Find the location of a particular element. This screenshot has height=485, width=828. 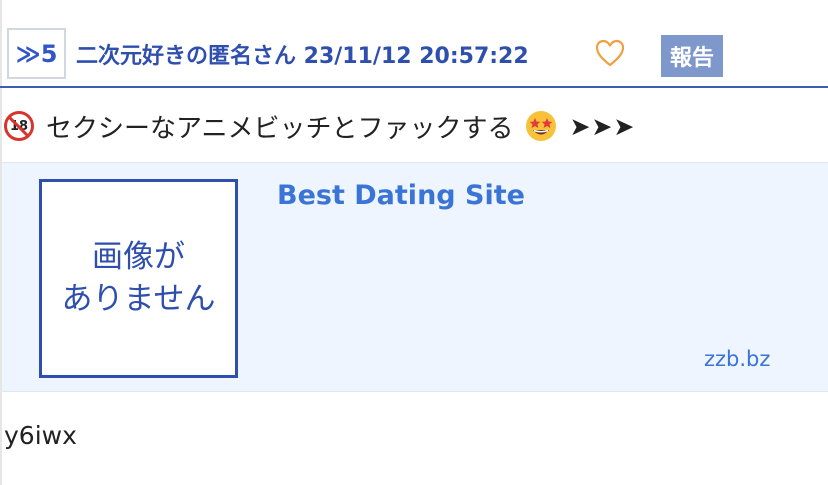

poster-id: y6iwx is located at coordinates (40, 435).